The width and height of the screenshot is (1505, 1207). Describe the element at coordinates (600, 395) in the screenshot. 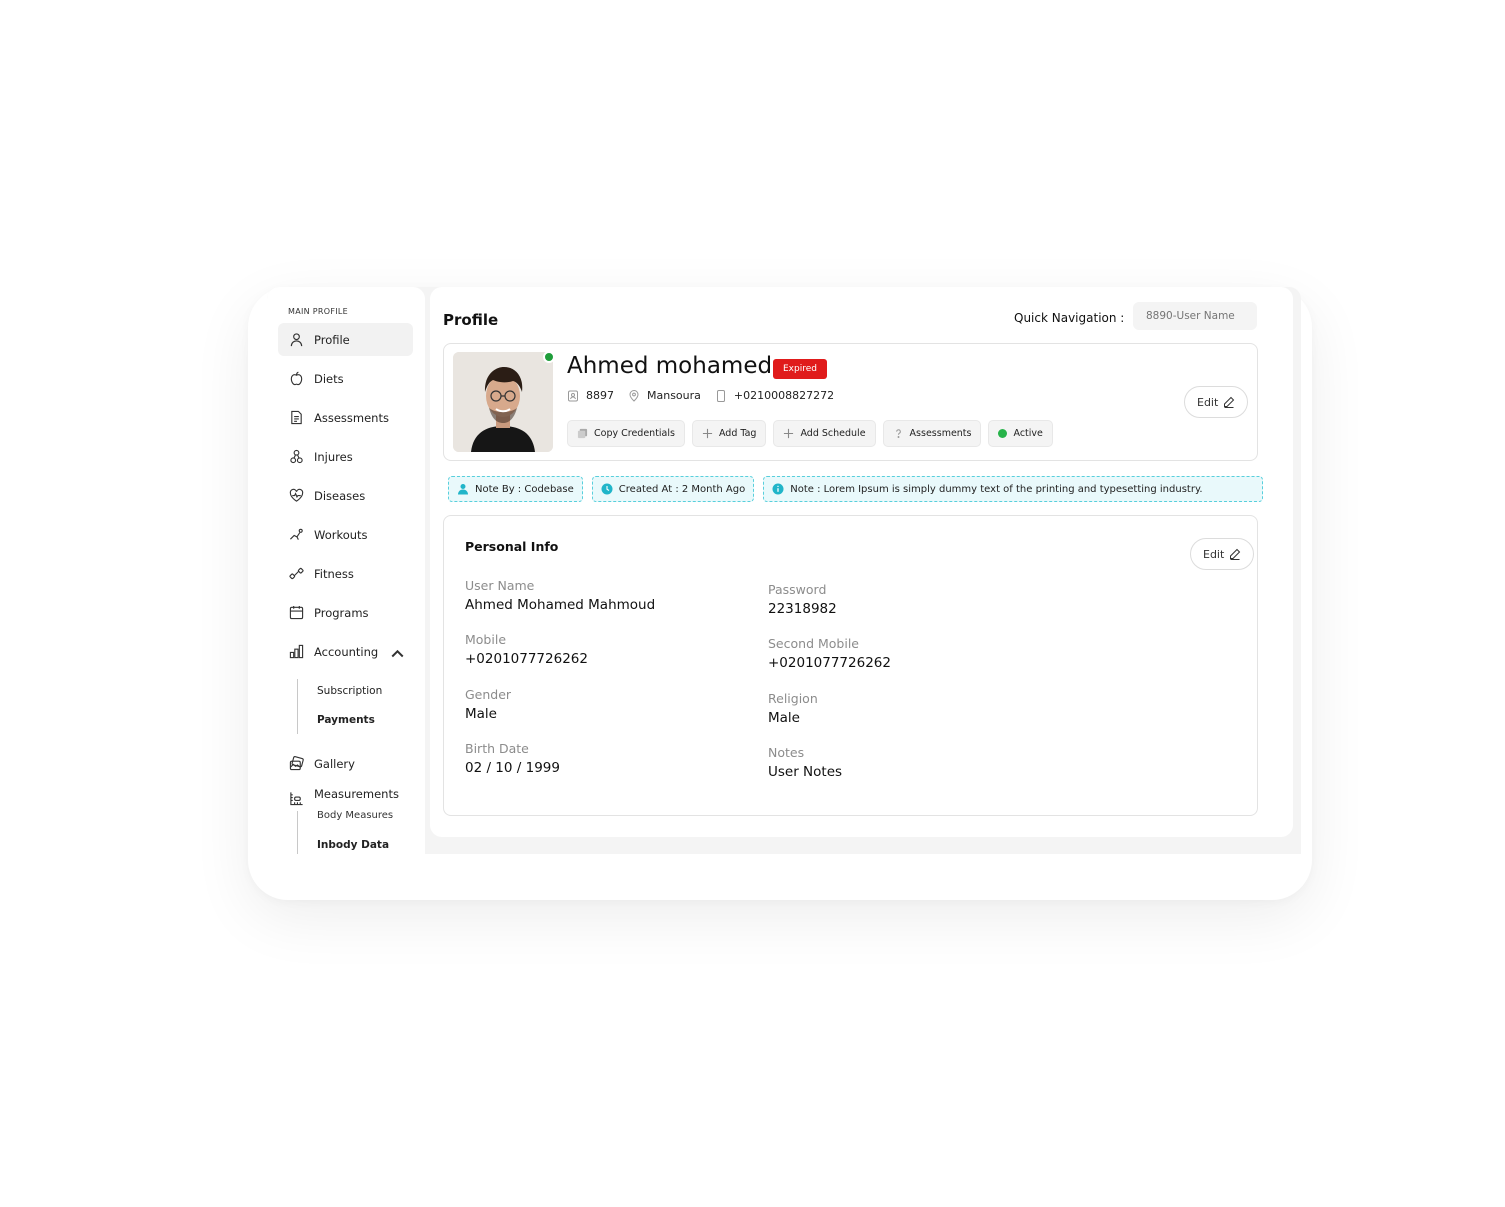

I see `profile-id: 8897` at that location.